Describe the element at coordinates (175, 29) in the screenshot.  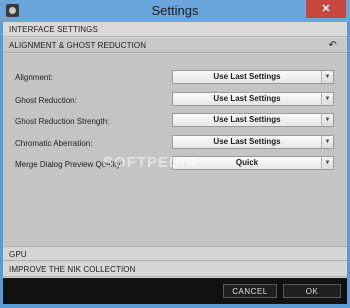
I see `section-interface-settings: INTERFACE SETTINGS` at that location.